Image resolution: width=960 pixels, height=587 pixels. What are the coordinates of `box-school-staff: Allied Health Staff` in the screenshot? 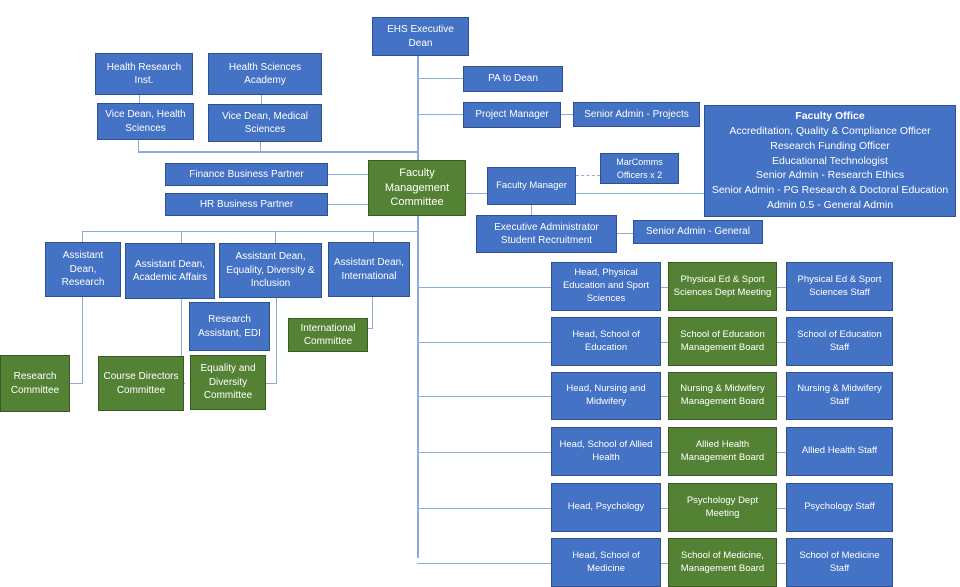 It's located at (839, 451).